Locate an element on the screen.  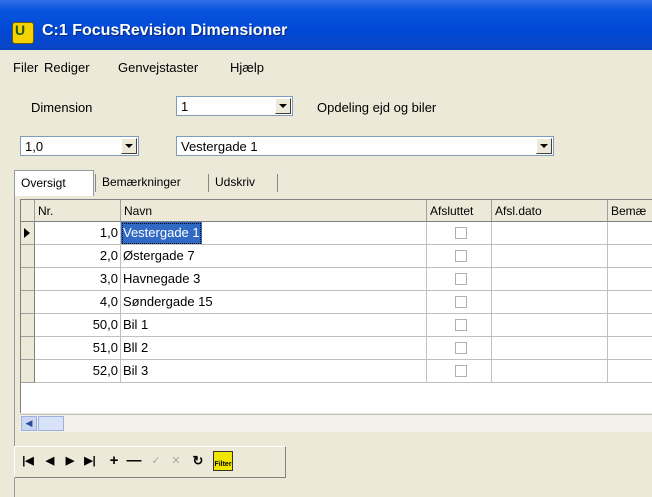
column-header-nr: Nr. is located at coordinates (78, 211).